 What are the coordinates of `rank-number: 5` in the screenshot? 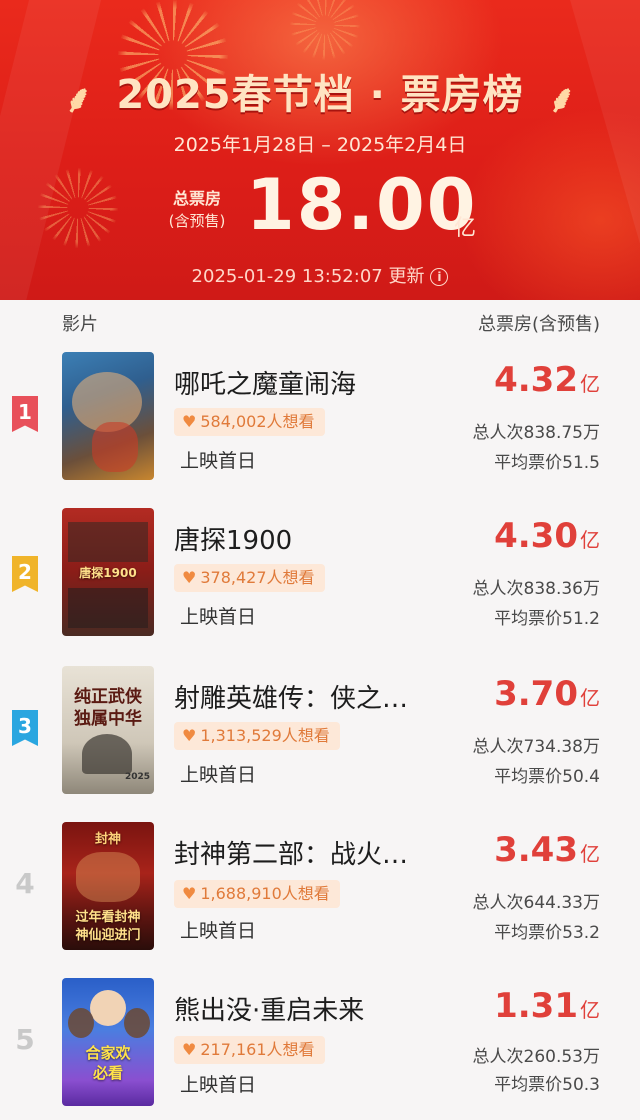 It's located at (25, 1039).